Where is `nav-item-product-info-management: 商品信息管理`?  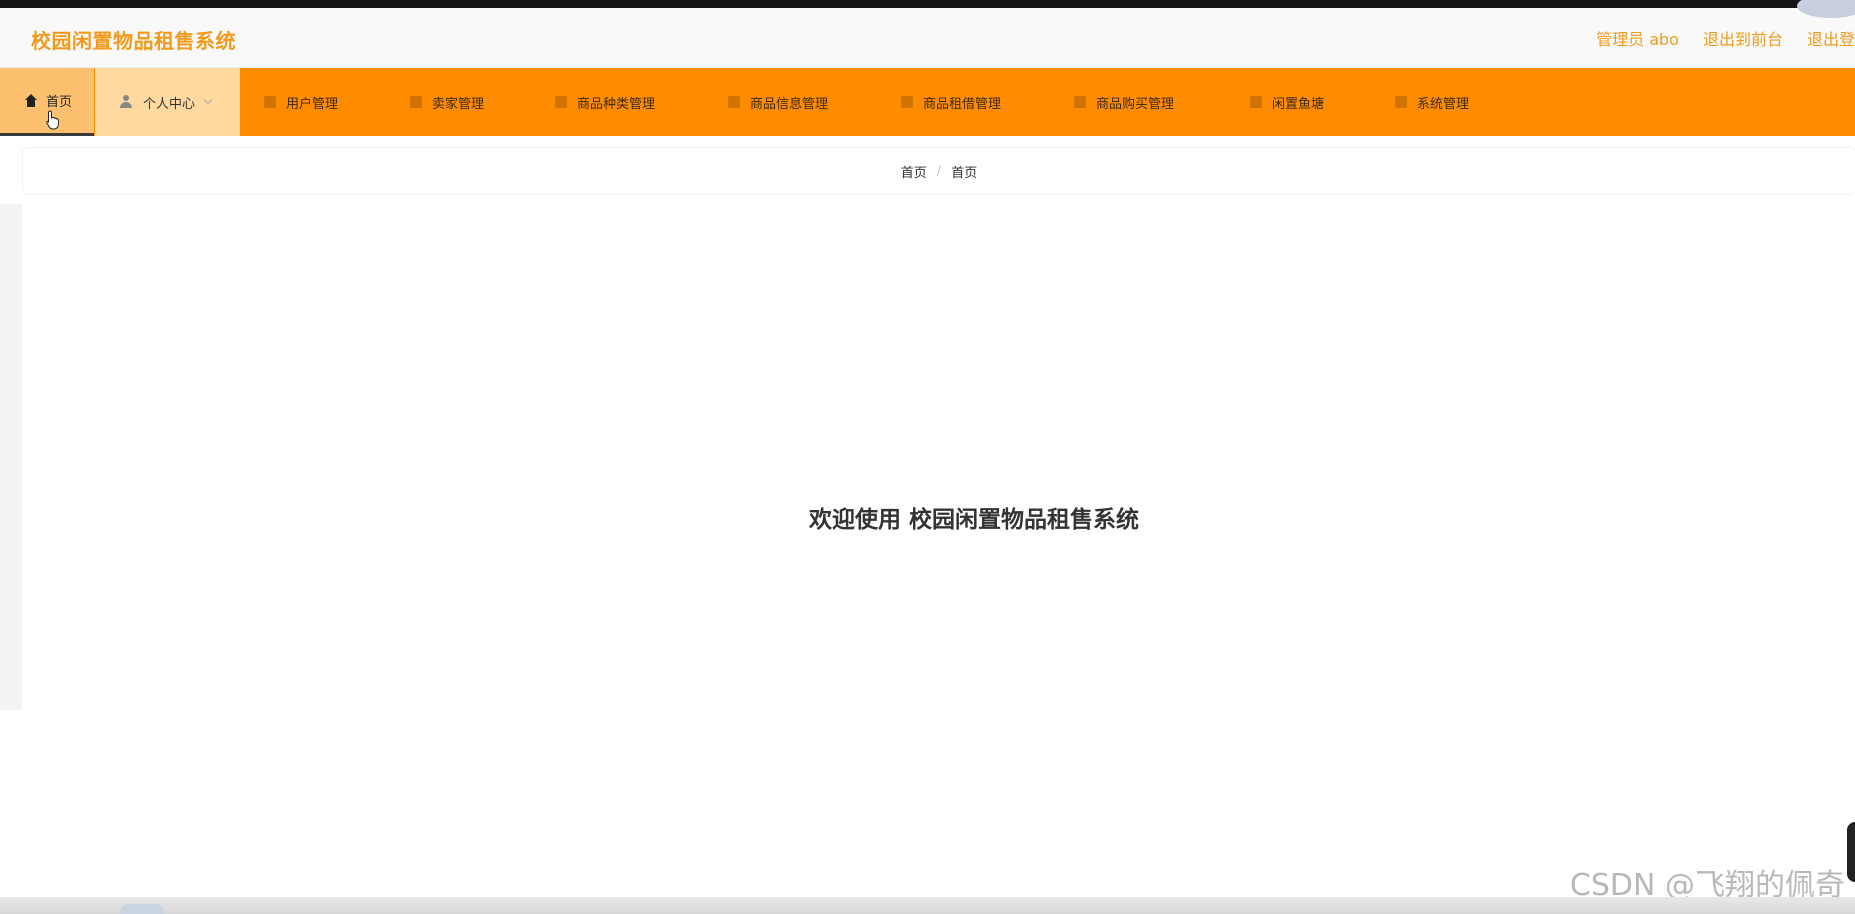 nav-item-product-info-management: 商品信息管理 is located at coordinates (778, 102).